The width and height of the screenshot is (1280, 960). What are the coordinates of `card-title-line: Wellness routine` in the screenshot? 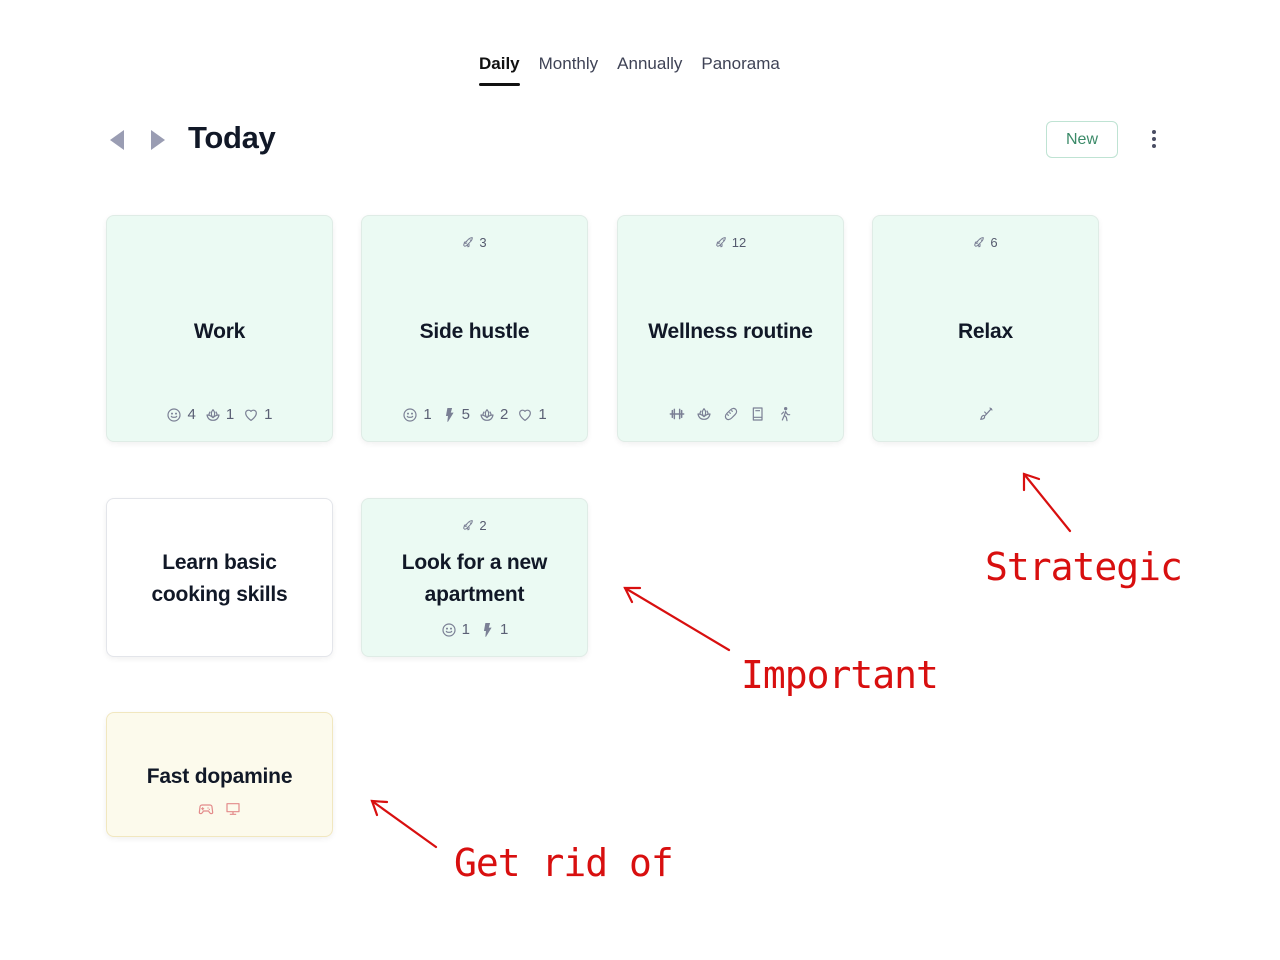 It's located at (730, 331).